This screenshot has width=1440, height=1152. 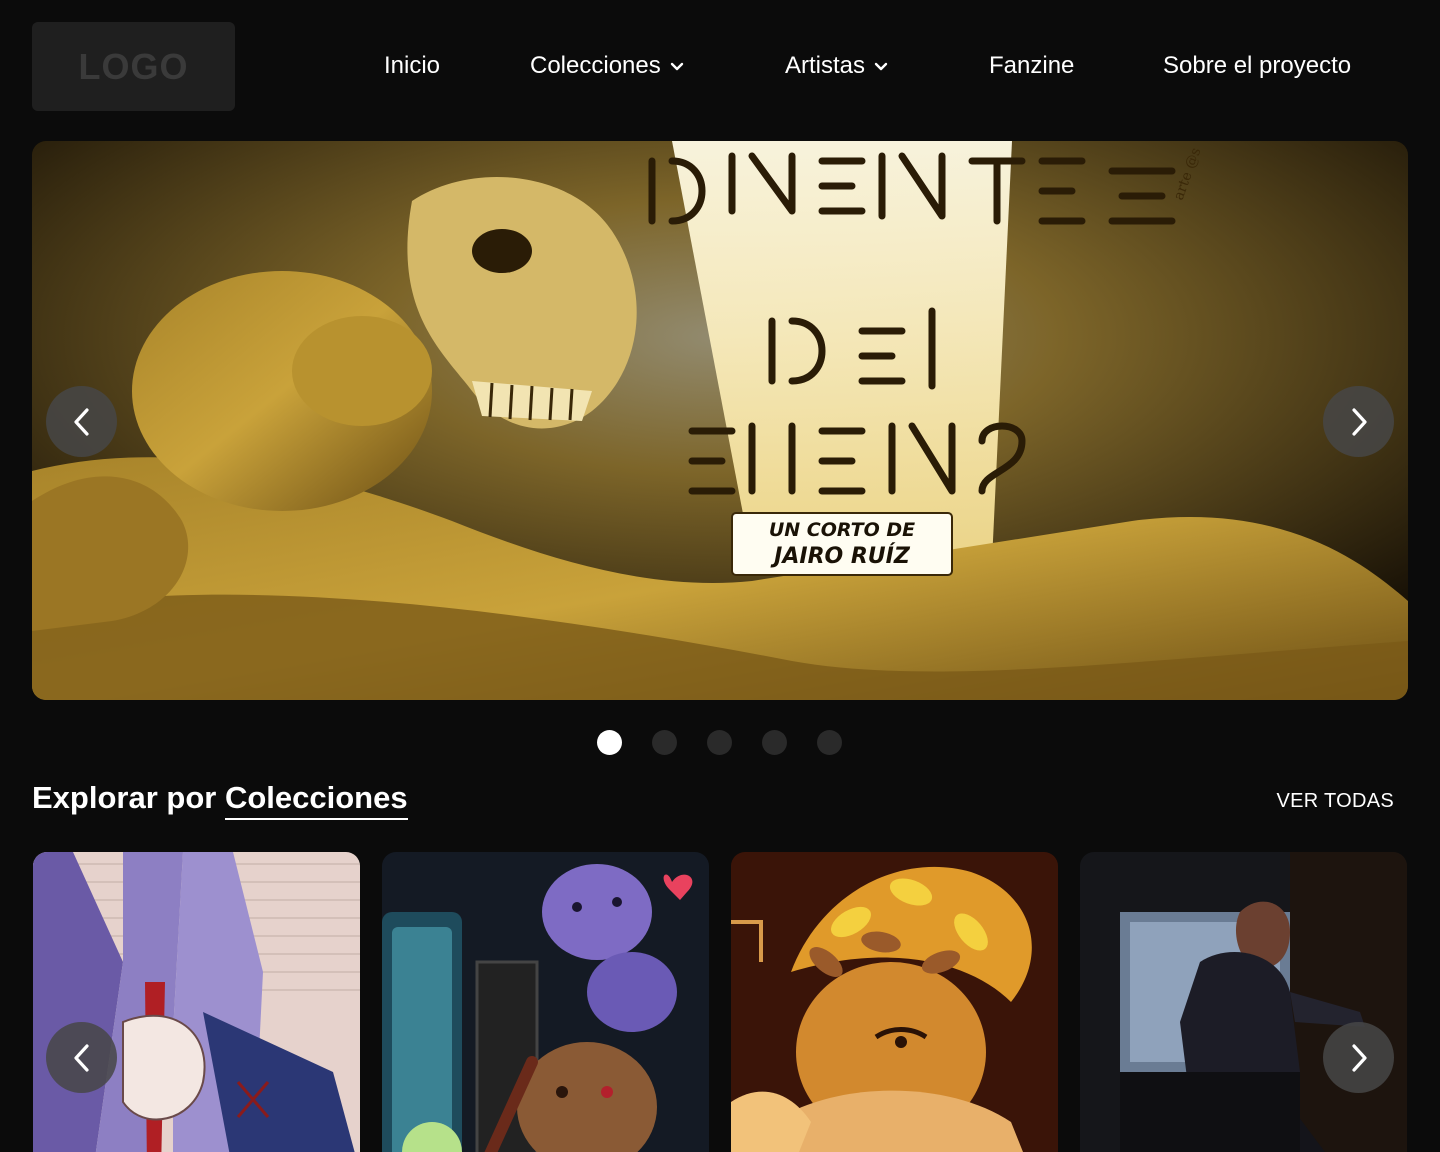 What do you see at coordinates (124, 797) in the screenshot?
I see `section-title-prefix: Explorar por` at bounding box center [124, 797].